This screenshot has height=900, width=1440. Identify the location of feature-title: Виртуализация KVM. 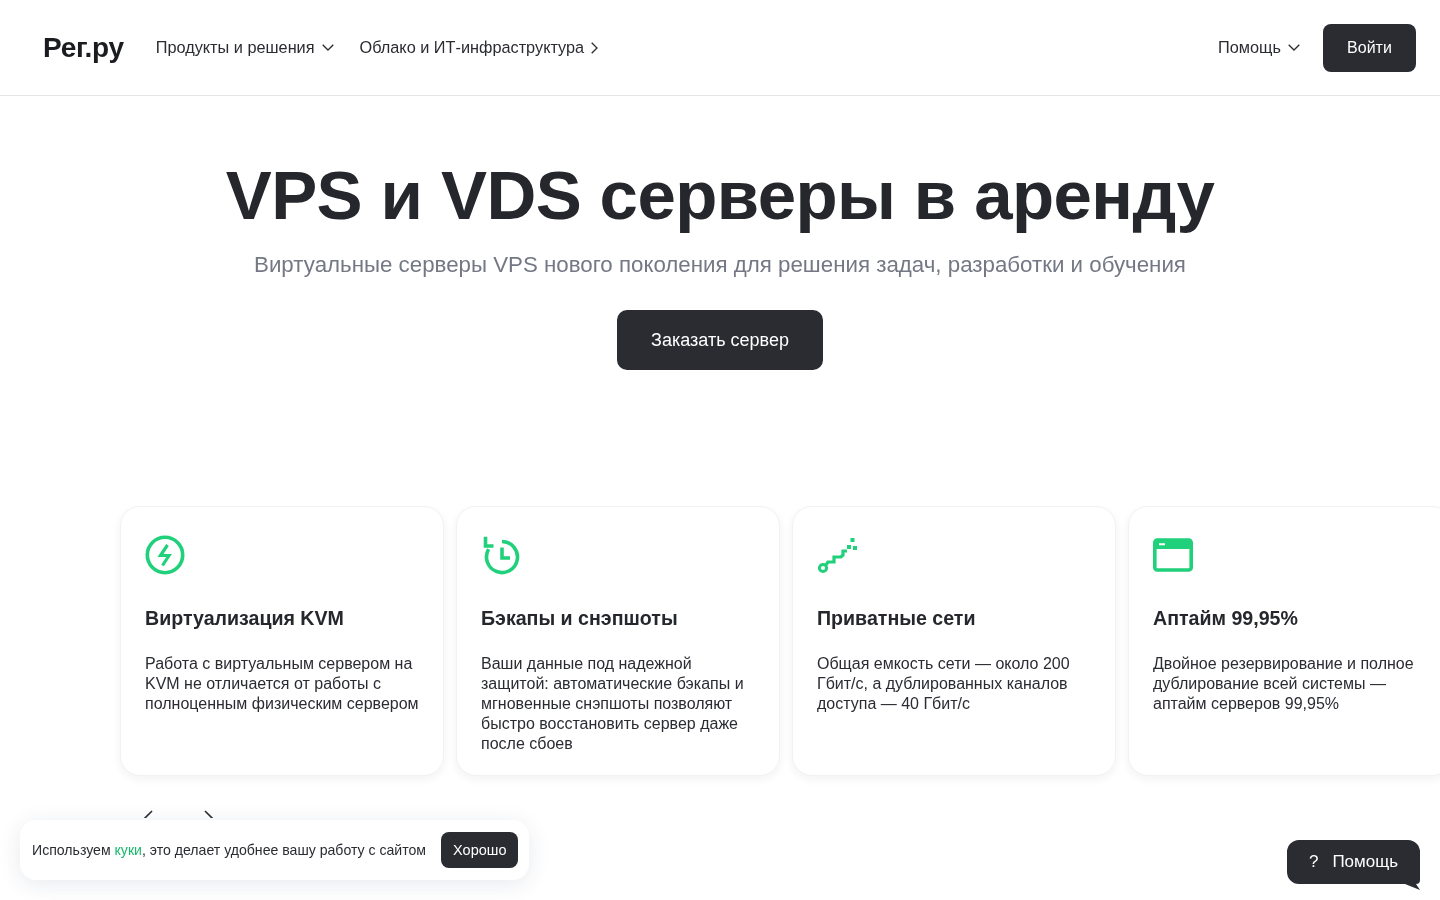
(245, 618).